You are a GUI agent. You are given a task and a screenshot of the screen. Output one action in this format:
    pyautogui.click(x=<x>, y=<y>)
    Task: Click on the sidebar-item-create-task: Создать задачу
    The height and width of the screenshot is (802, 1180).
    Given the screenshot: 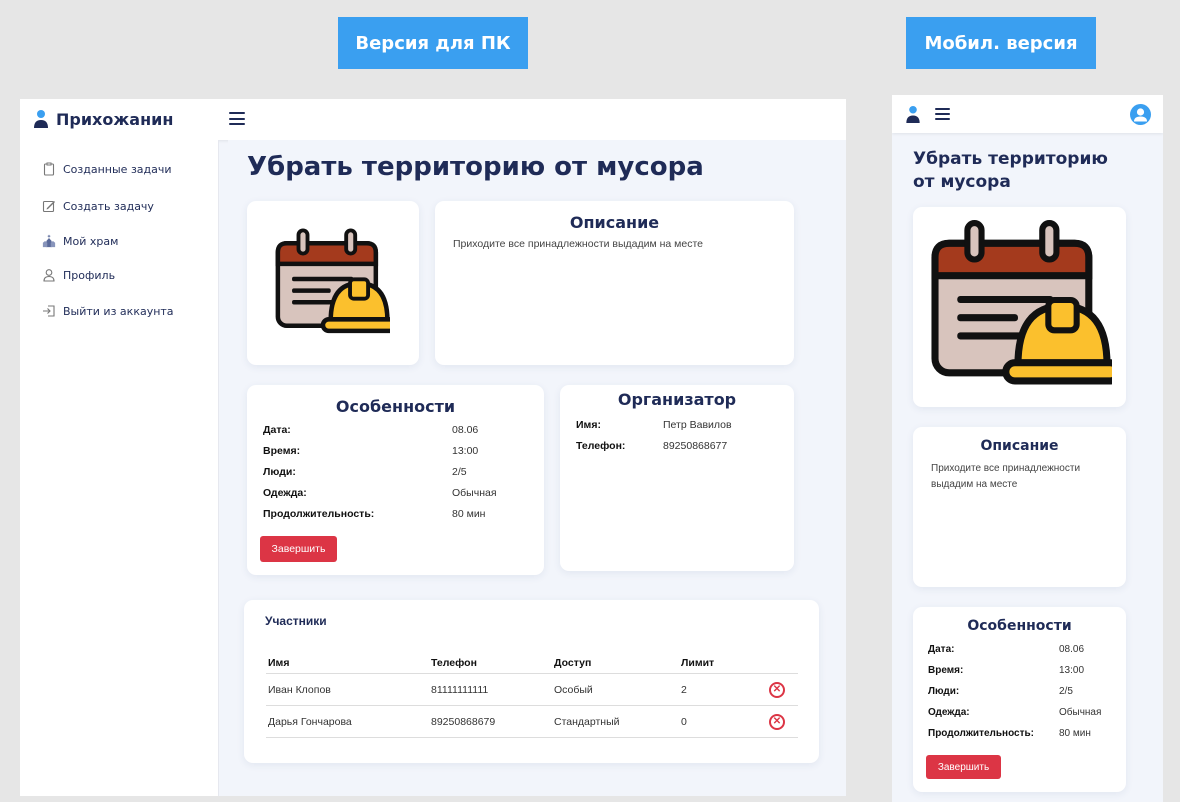 What is the action you would take?
    pyautogui.click(x=98, y=206)
    